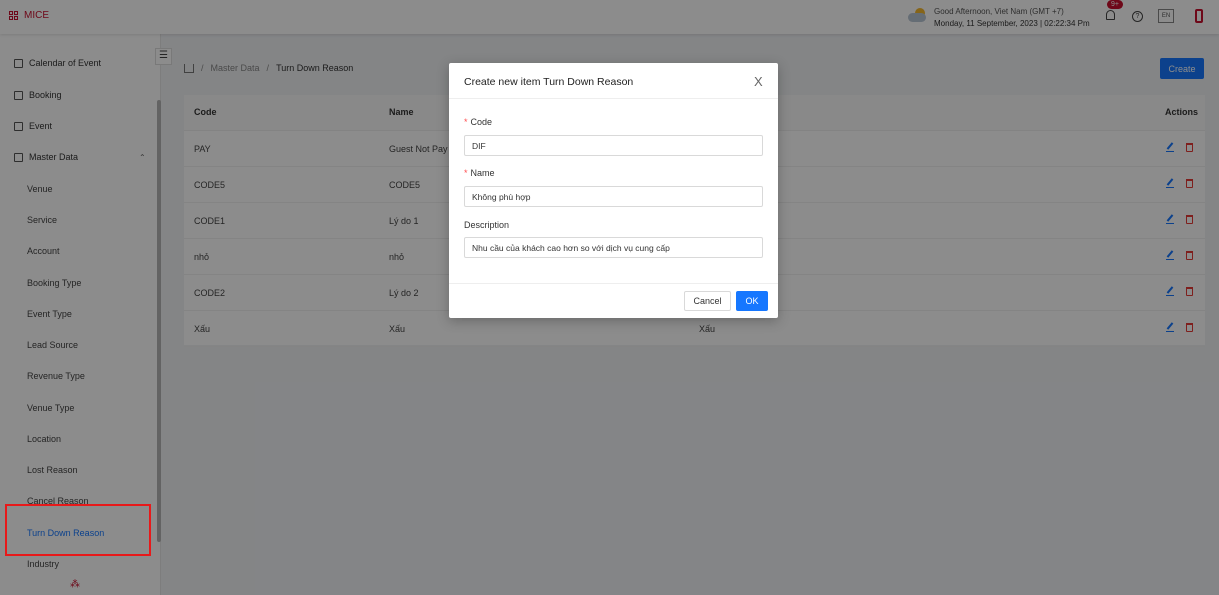  I want to click on modal-title: Create new item Turn Down Reason, so click(549, 82).